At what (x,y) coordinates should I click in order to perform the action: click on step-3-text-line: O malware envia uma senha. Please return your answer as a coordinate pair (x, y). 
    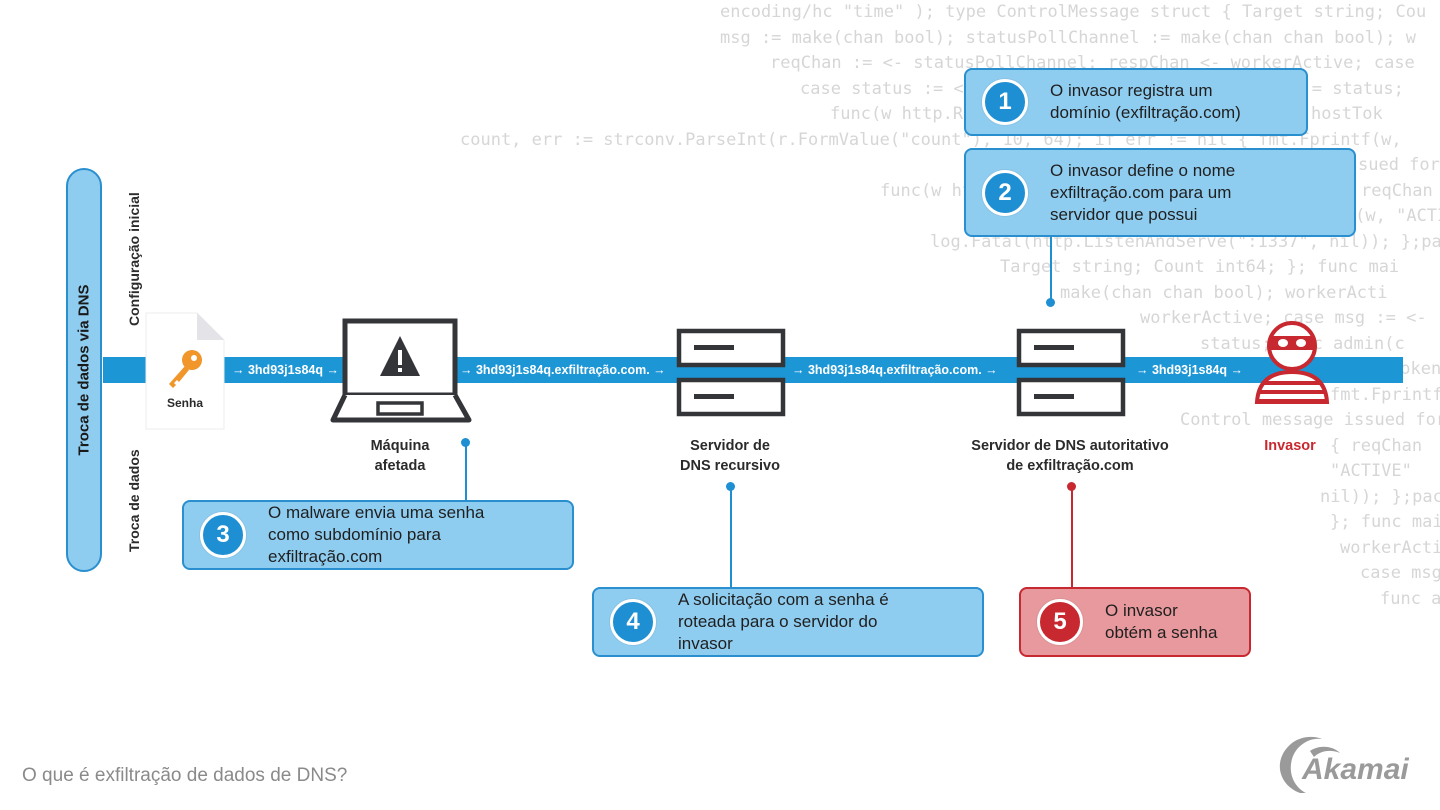
    Looking at the image, I should click on (376, 512).